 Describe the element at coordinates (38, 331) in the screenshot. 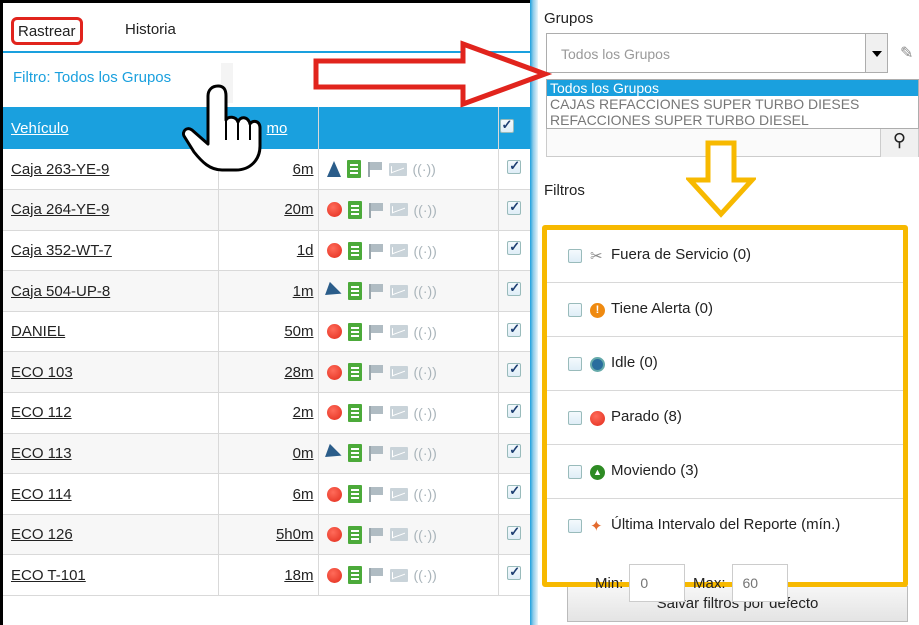

I see `vehicle-link: DANIEL` at that location.